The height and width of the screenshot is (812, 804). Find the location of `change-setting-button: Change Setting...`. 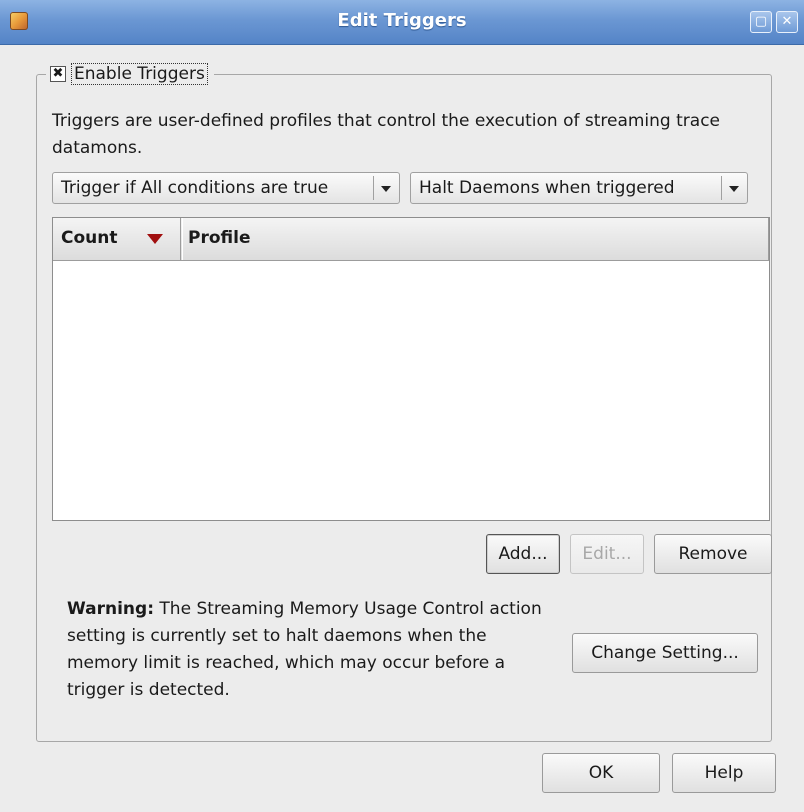

change-setting-button: Change Setting... is located at coordinates (665, 653).